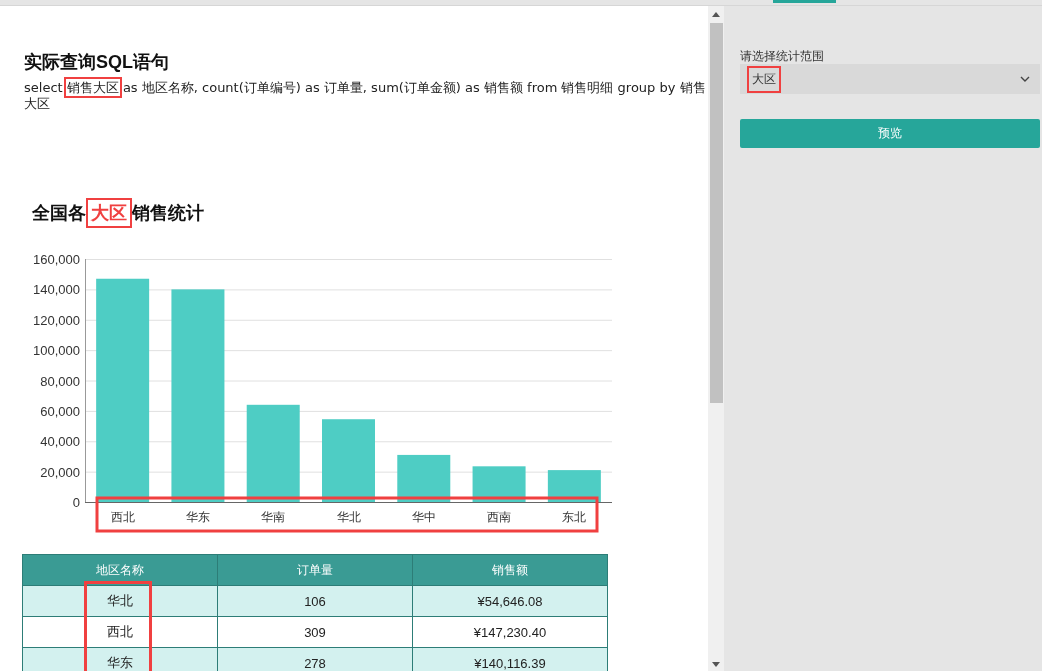 The image size is (1042, 671). What do you see at coordinates (315, 570) in the screenshot?
I see `column-header: 订单量` at bounding box center [315, 570].